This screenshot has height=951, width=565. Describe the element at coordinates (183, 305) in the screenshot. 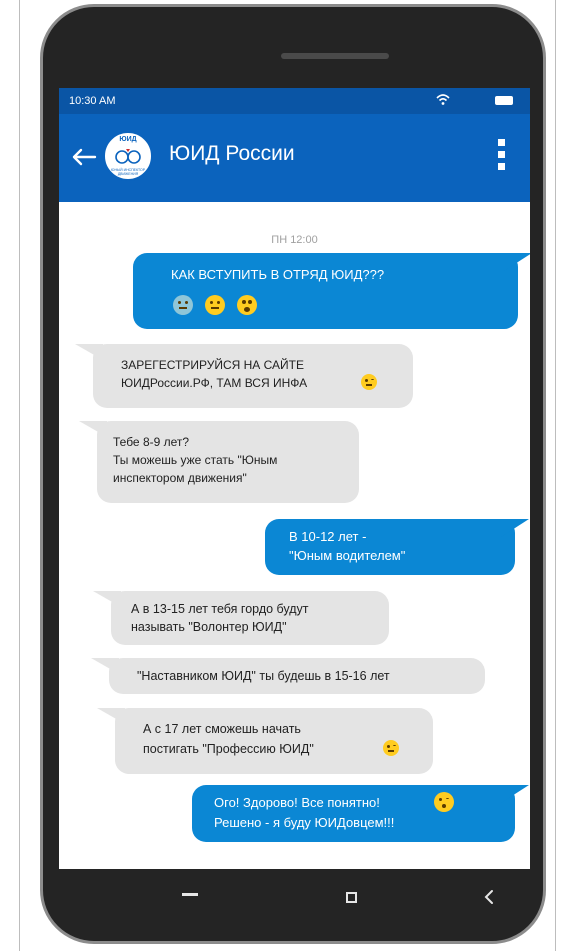

I see `anxious-face-emoji-icon` at that location.